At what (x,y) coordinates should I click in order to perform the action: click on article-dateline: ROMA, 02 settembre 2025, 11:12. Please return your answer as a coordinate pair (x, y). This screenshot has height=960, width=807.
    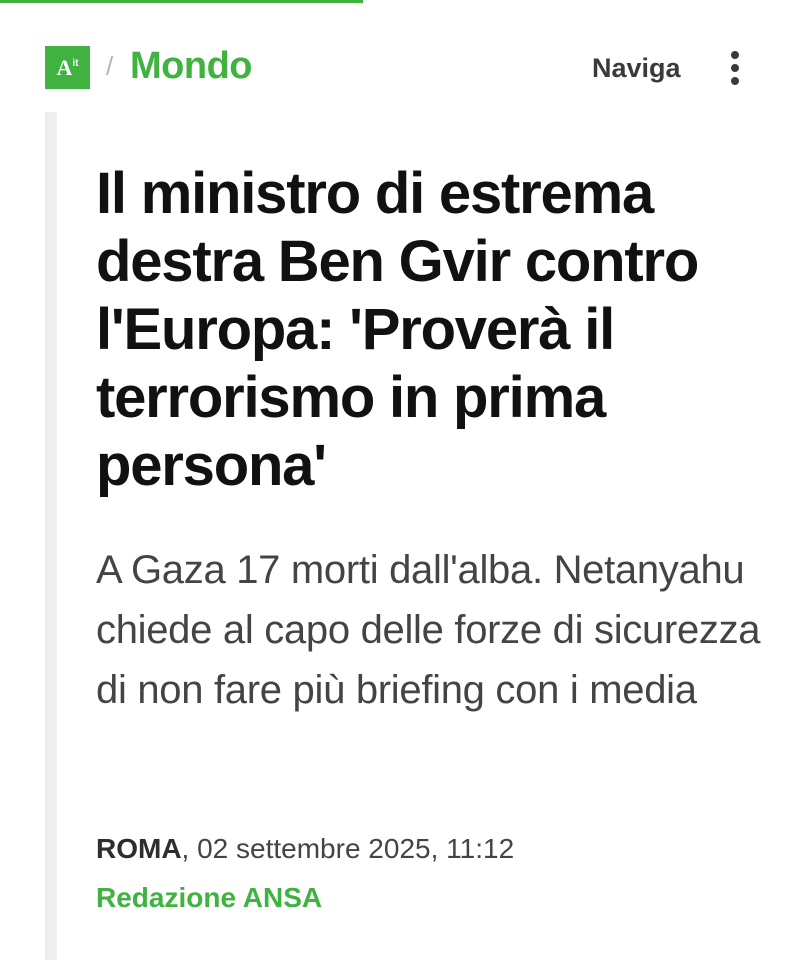
    Looking at the image, I should click on (305, 849).